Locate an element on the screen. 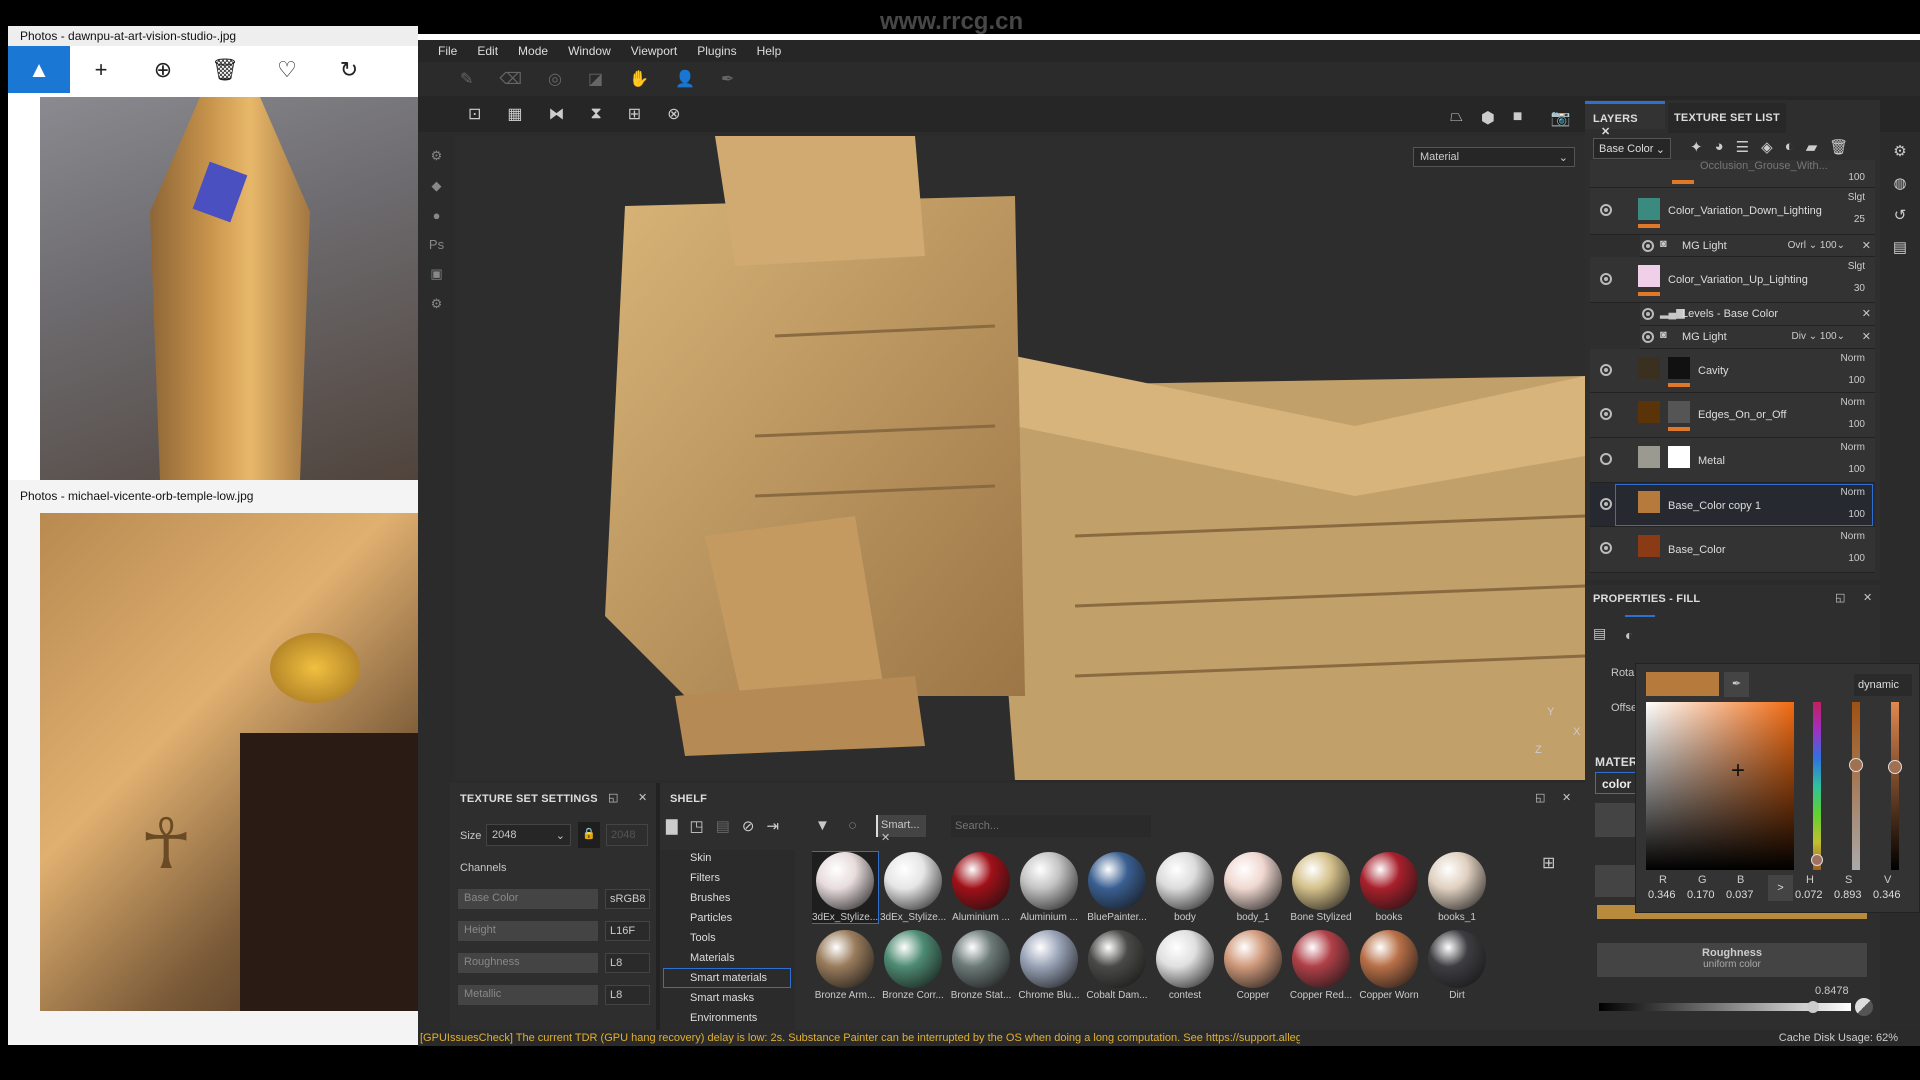 This screenshot has width=1920, height=1080. slider-mode-icon is located at coordinates (1864, 1007).